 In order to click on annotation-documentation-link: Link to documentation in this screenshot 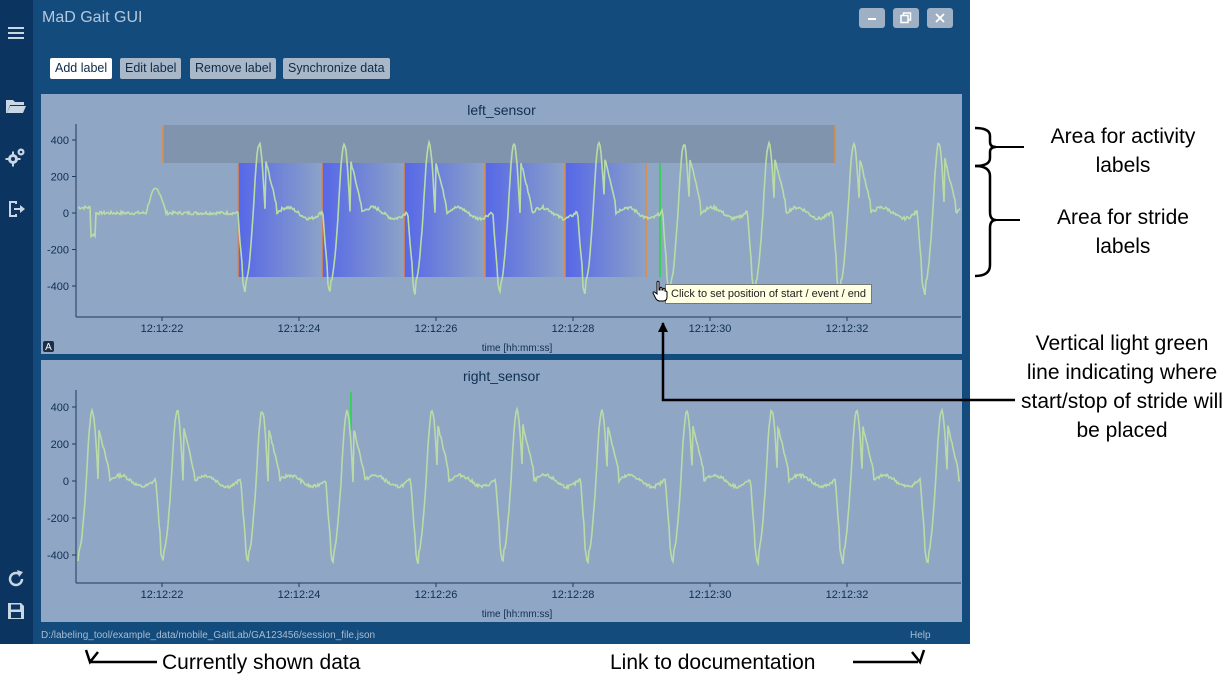, I will do `click(713, 662)`.